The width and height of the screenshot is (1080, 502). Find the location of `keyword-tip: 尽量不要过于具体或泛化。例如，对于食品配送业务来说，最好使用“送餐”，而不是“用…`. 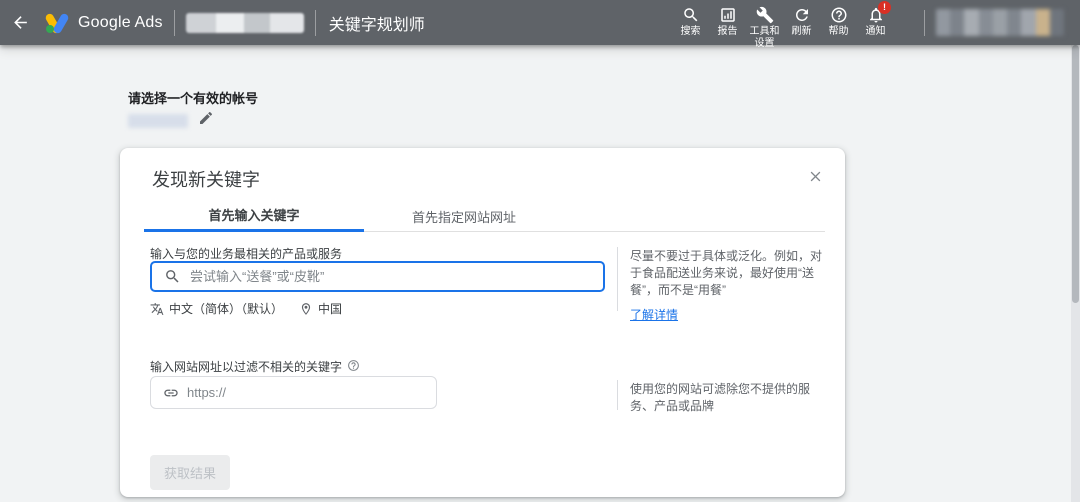

keyword-tip: 尽量不要过于具体或泛化。例如，对于食品配送业务来说，最好使用“送餐”，而不是“用… is located at coordinates (730, 286).